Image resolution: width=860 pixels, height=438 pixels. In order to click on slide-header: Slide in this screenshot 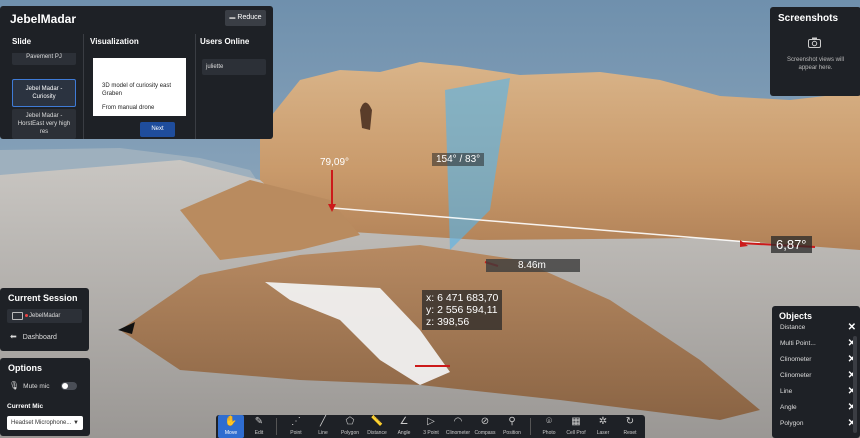, I will do `click(22, 41)`.